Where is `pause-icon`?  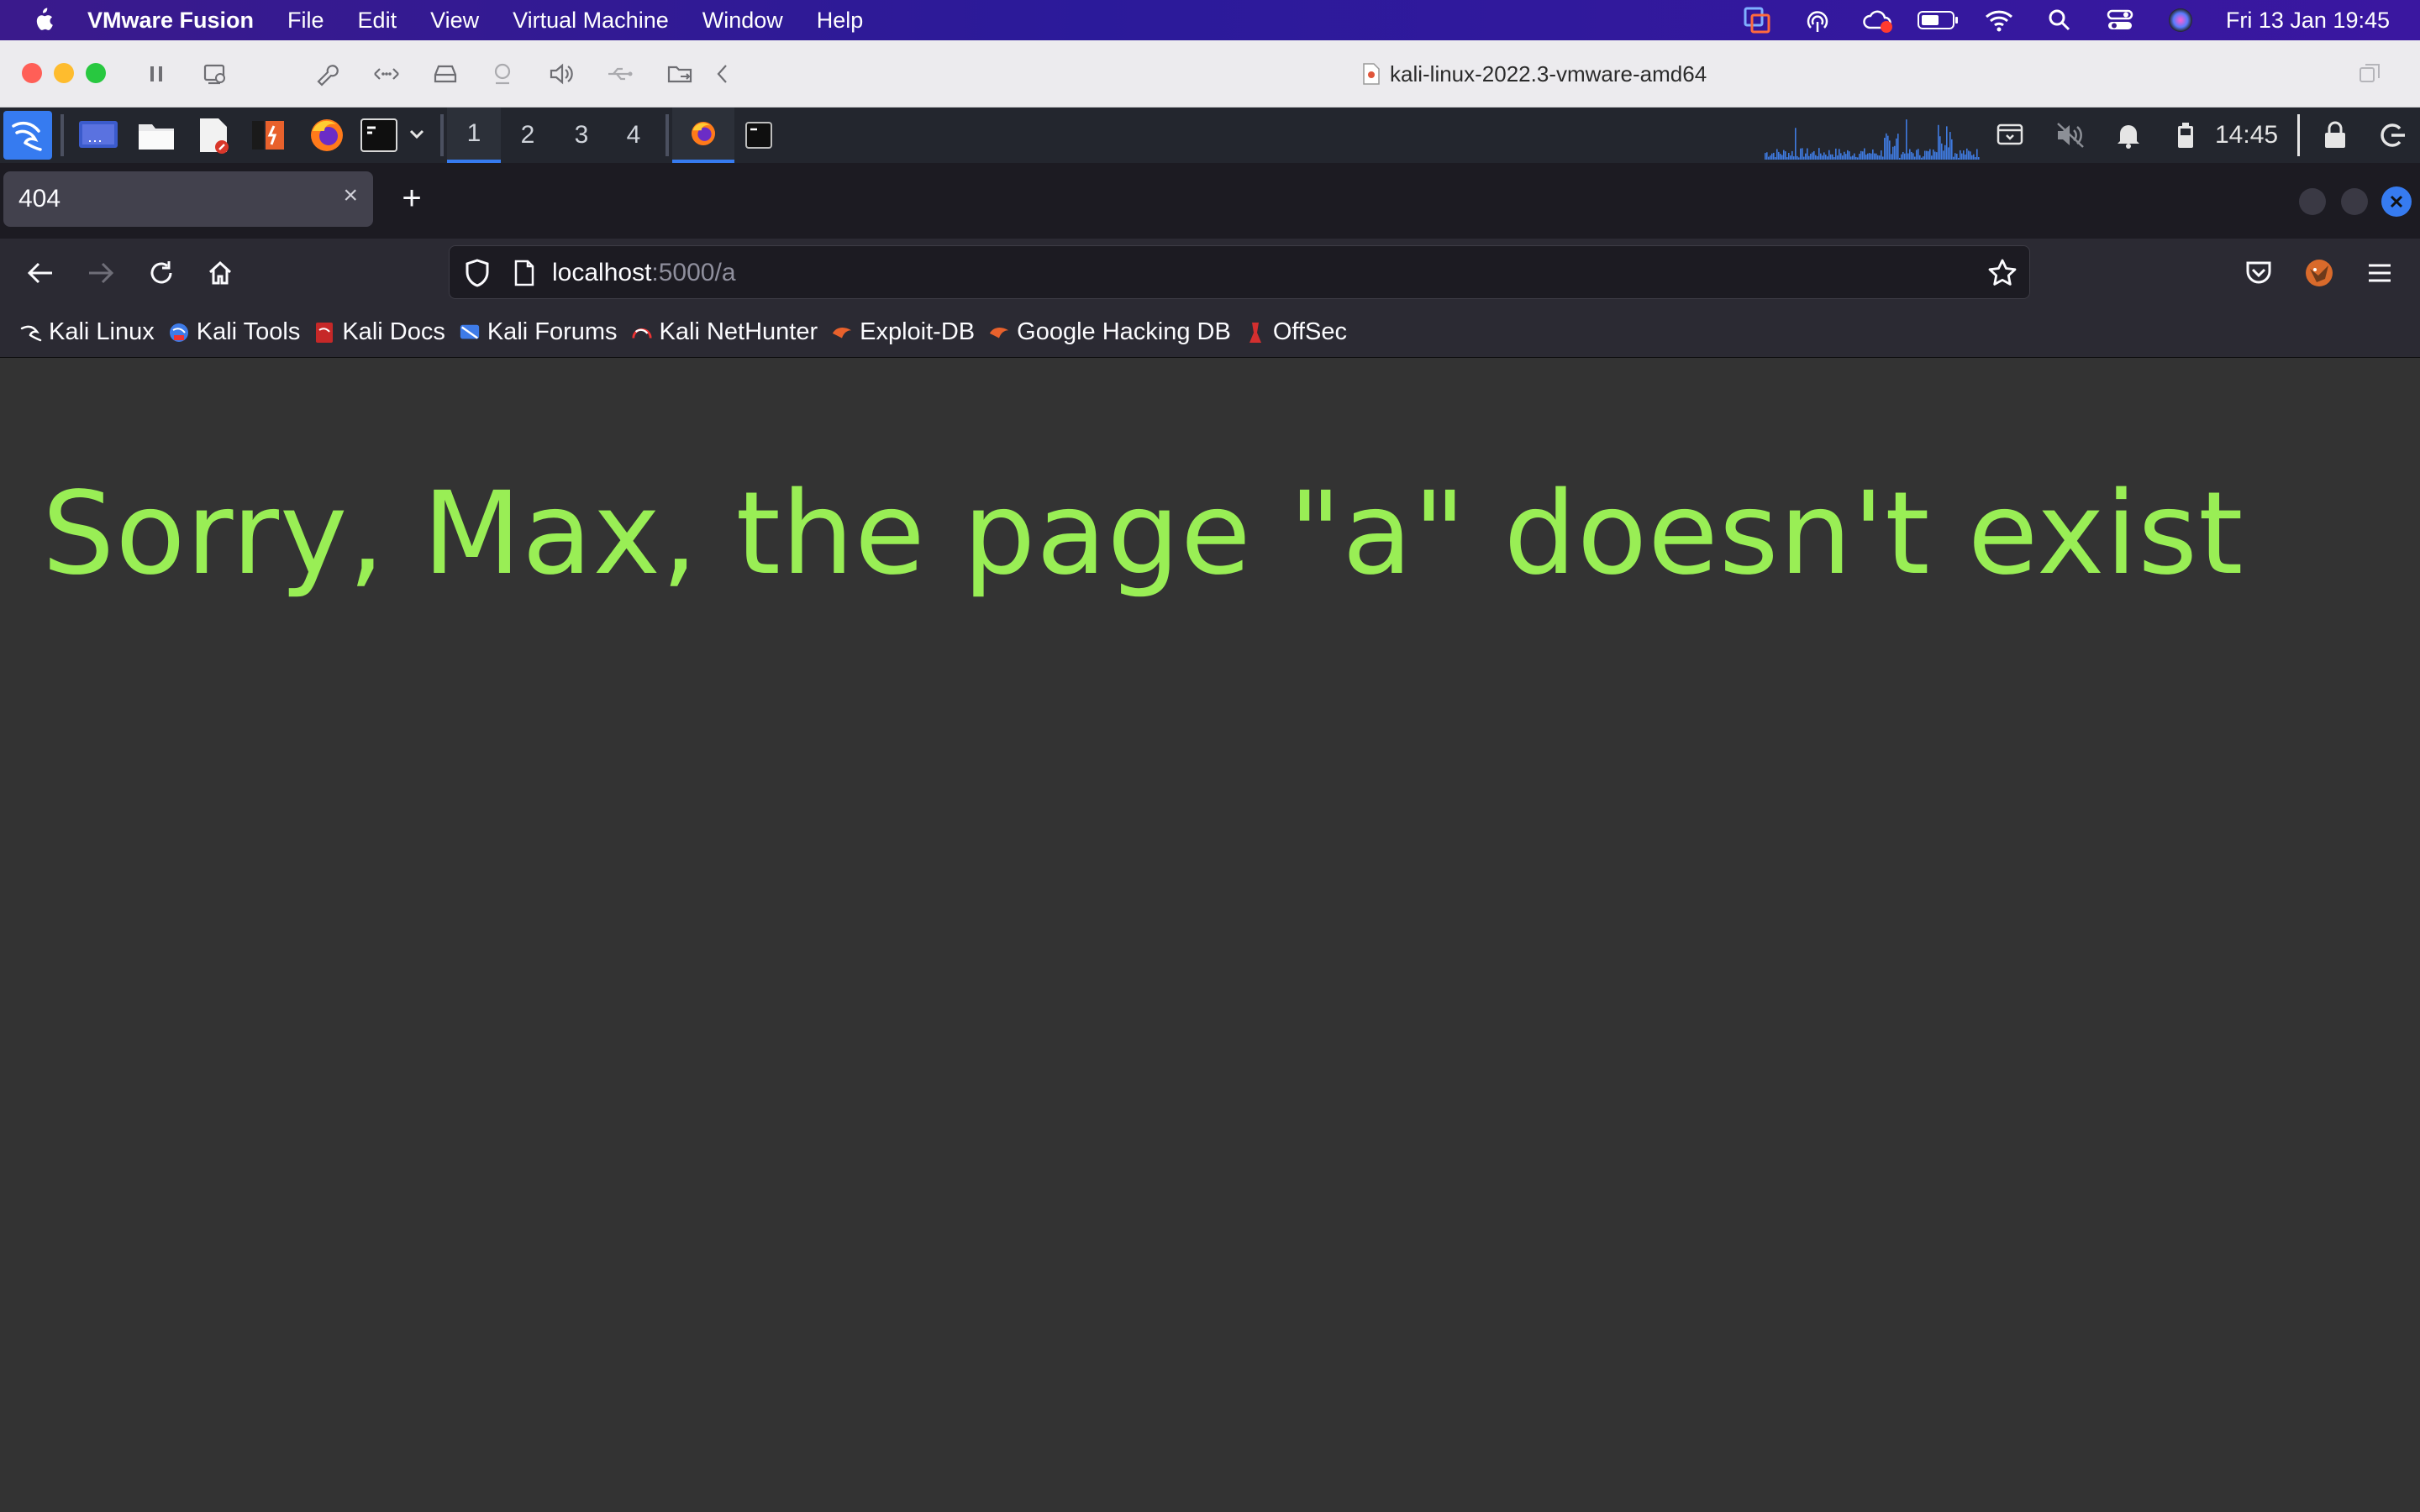 pause-icon is located at coordinates (156, 74).